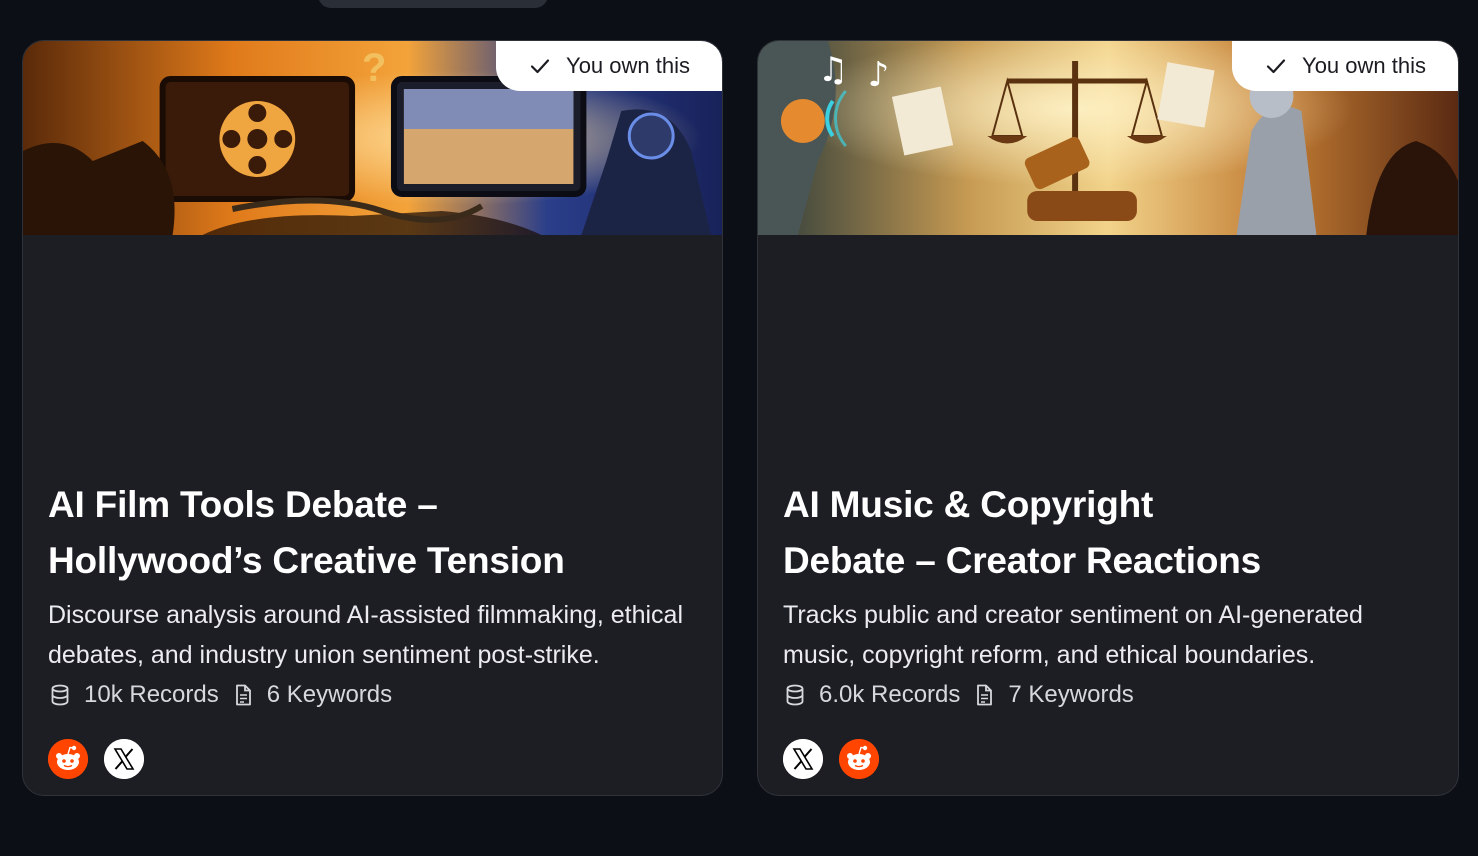 The height and width of the screenshot is (856, 1478). What do you see at coordinates (890, 694) in the screenshot?
I see `records-count: 6.0k Records` at bounding box center [890, 694].